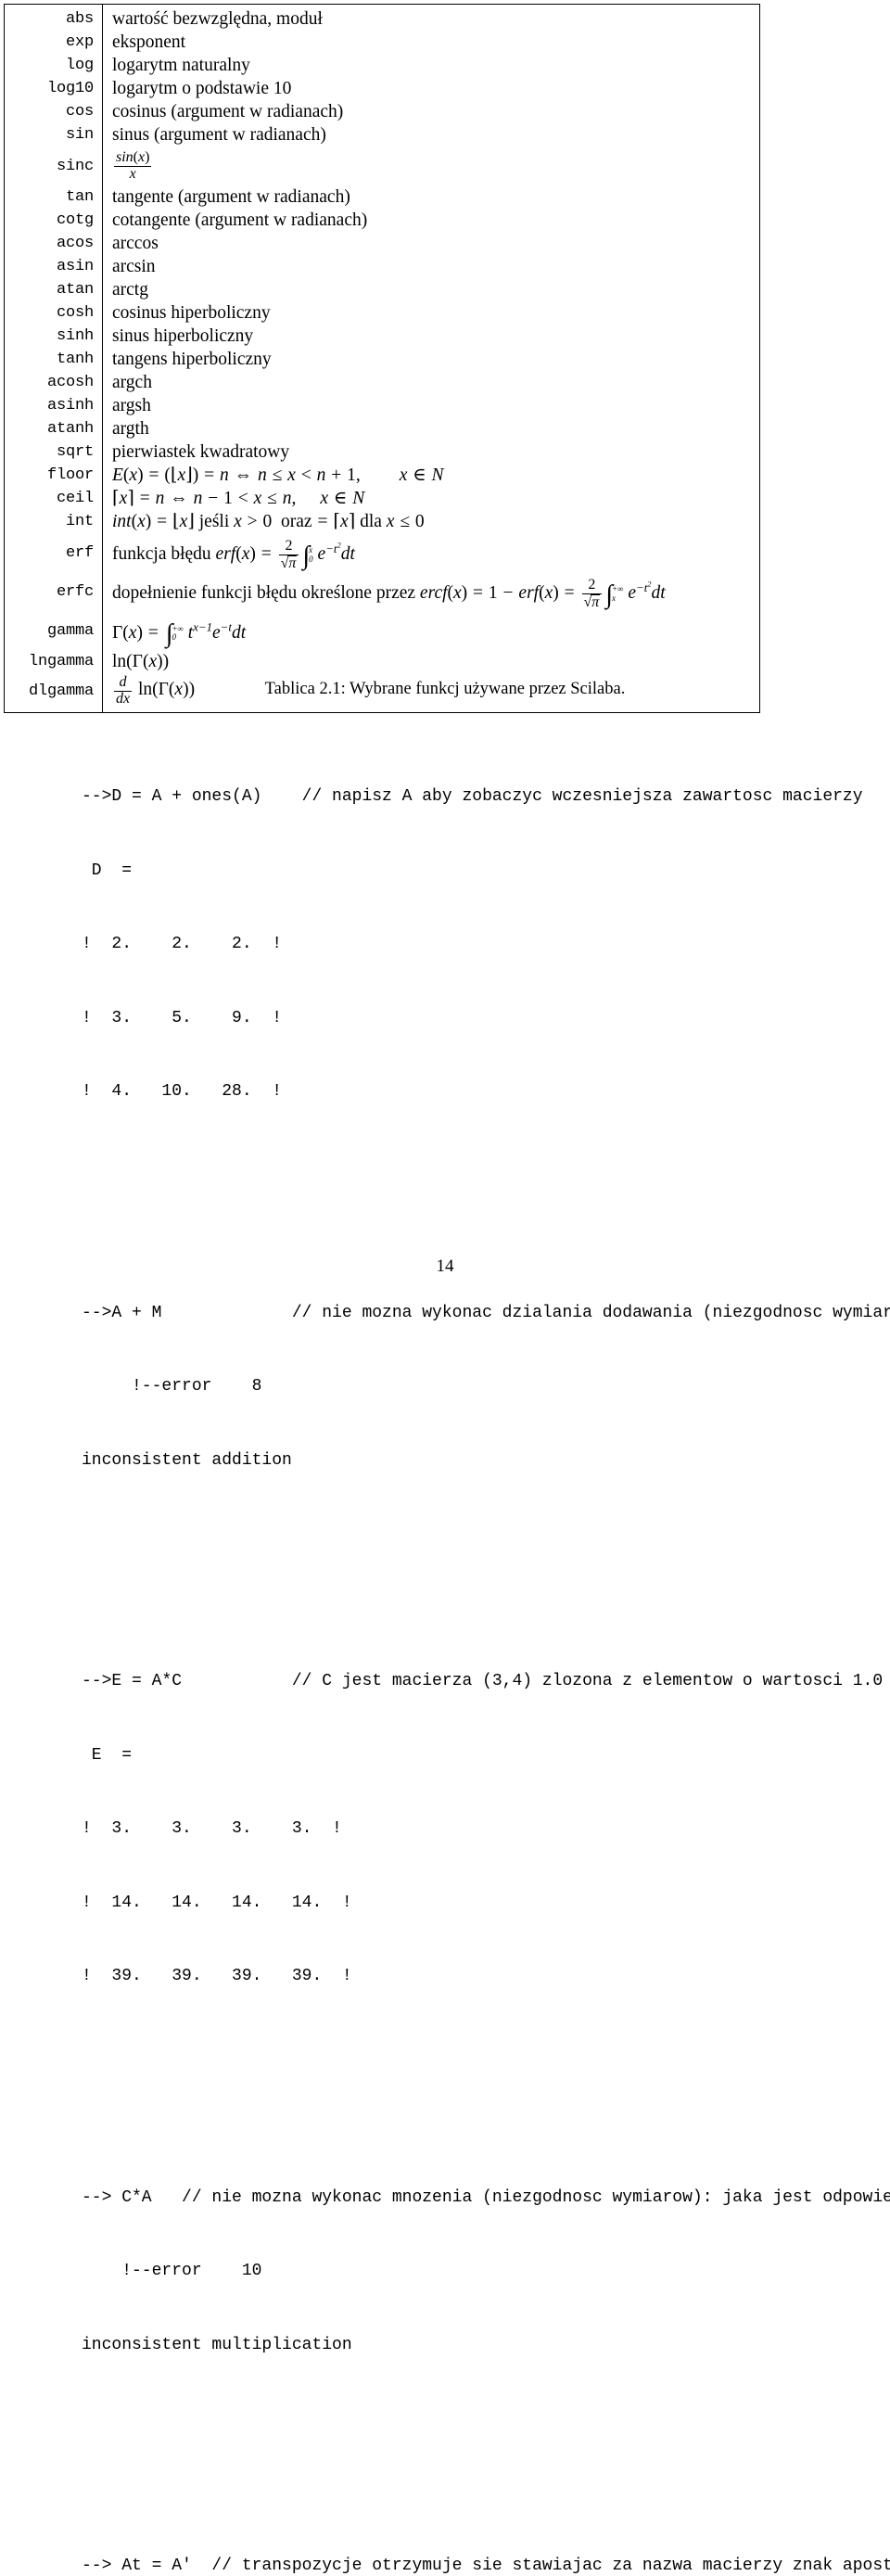 This screenshot has height=2576, width=890. Describe the element at coordinates (53, 89) in the screenshot. I see `function-name-cell: log10` at that location.